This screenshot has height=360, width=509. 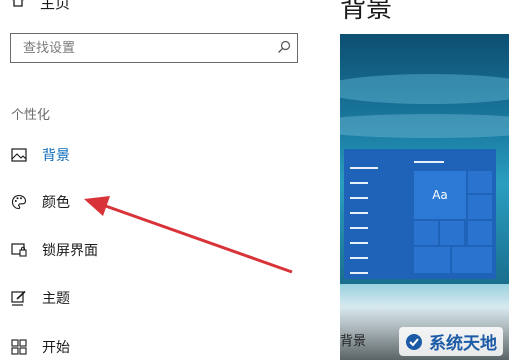 I want to click on sidebar-item-label: 开始, so click(x=56, y=348).